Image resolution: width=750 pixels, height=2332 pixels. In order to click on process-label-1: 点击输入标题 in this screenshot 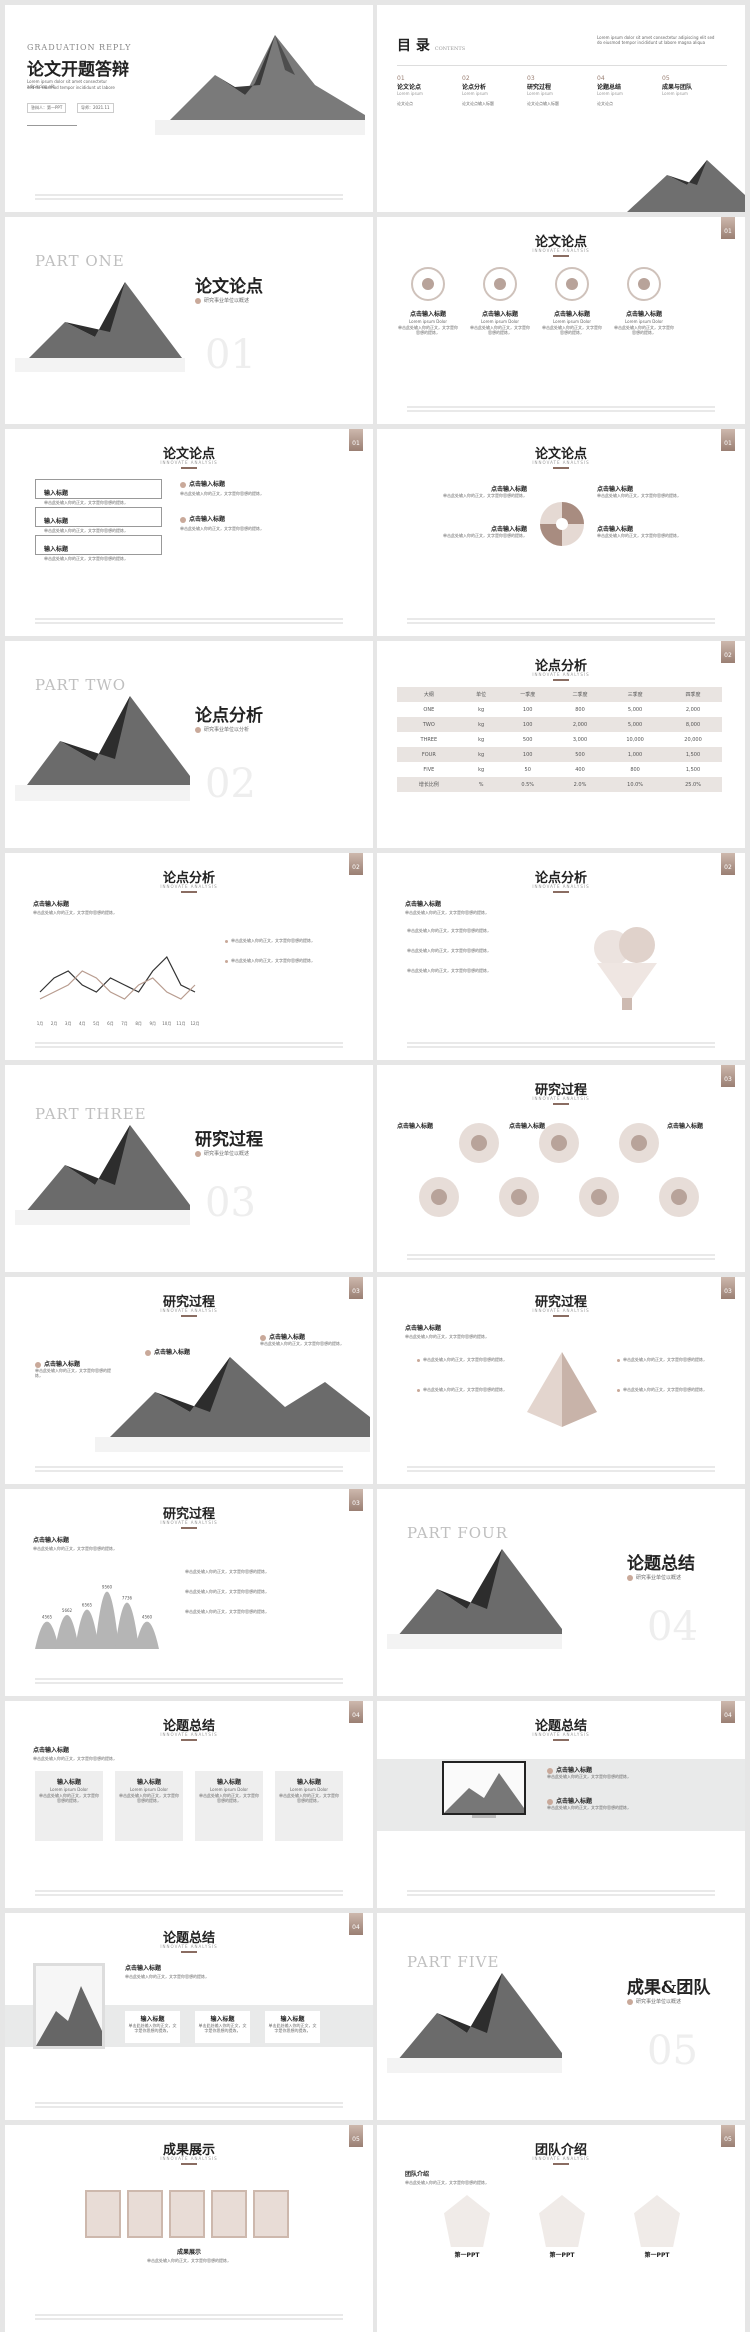, I will do `click(415, 1126)`.